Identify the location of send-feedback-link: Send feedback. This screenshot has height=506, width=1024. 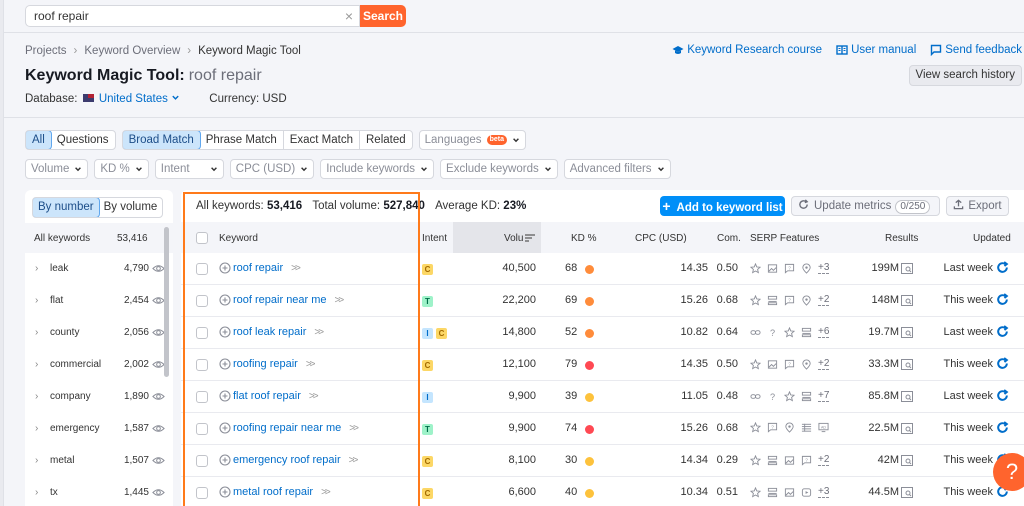
(976, 50).